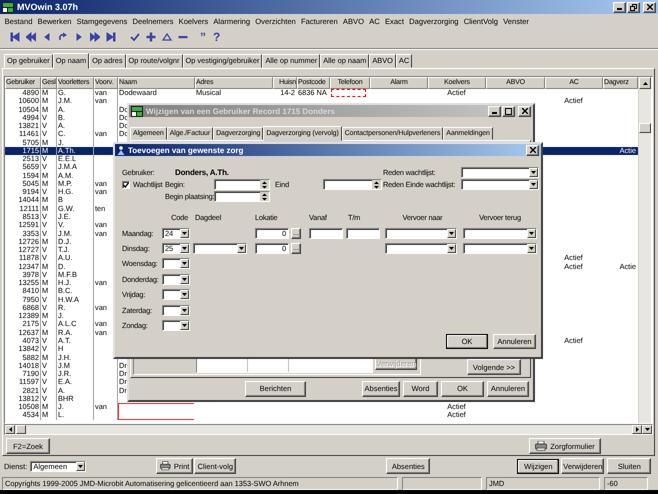 Image resolution: width=658 pixels, height=494 pixels. Describe the element at coordinates (241, 111) in the screenshot. I see `dialog-title: Wijzigen van een Gebruiker Record 1715 Donders` at that location.